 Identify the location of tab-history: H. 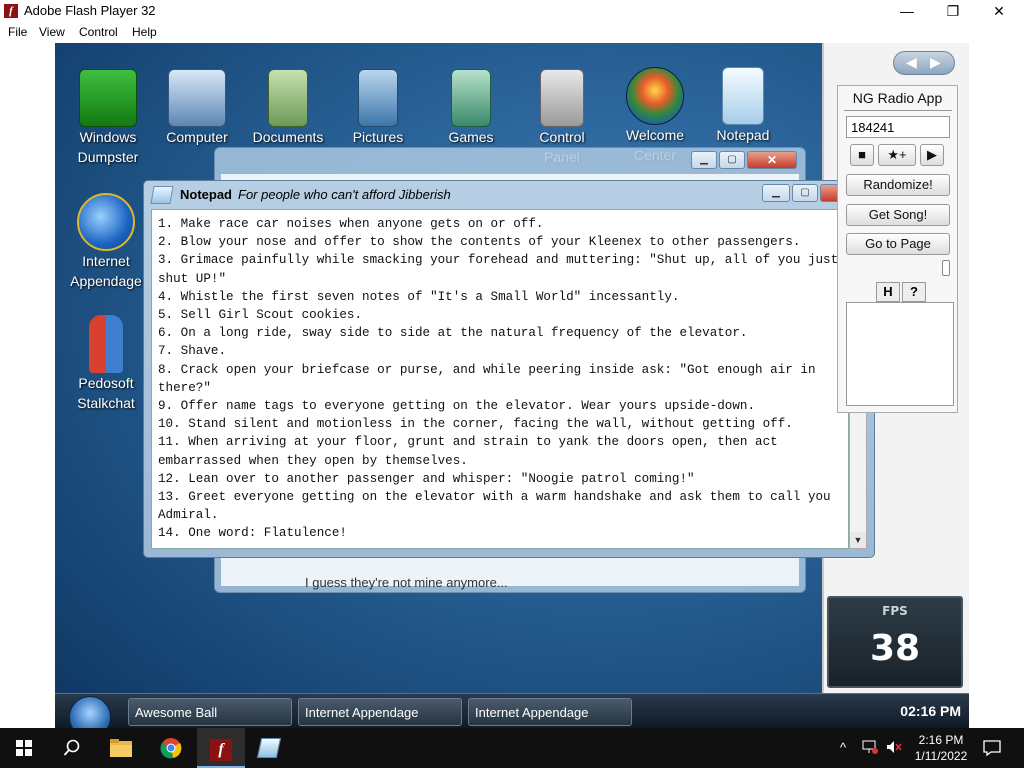
(888, 292).